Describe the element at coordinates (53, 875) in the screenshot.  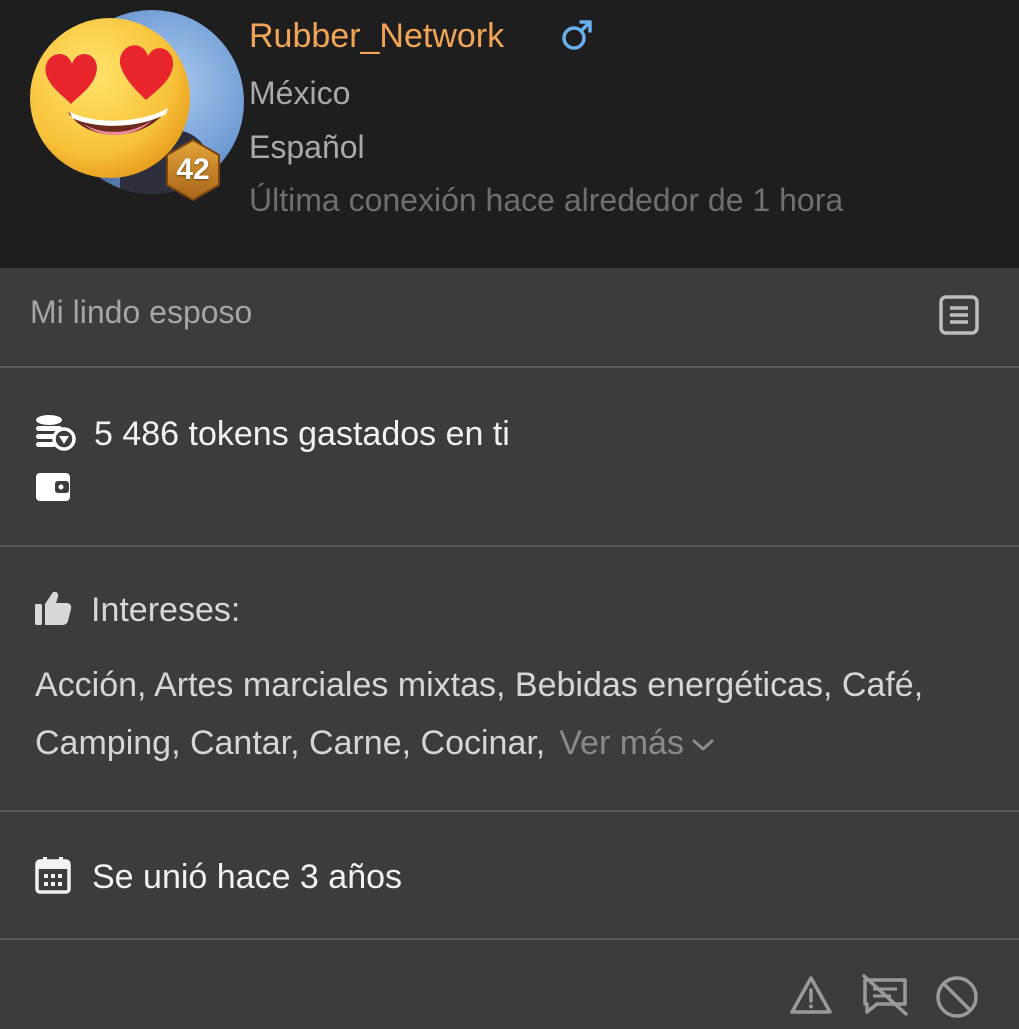
I see `calendar-icon` at that location.